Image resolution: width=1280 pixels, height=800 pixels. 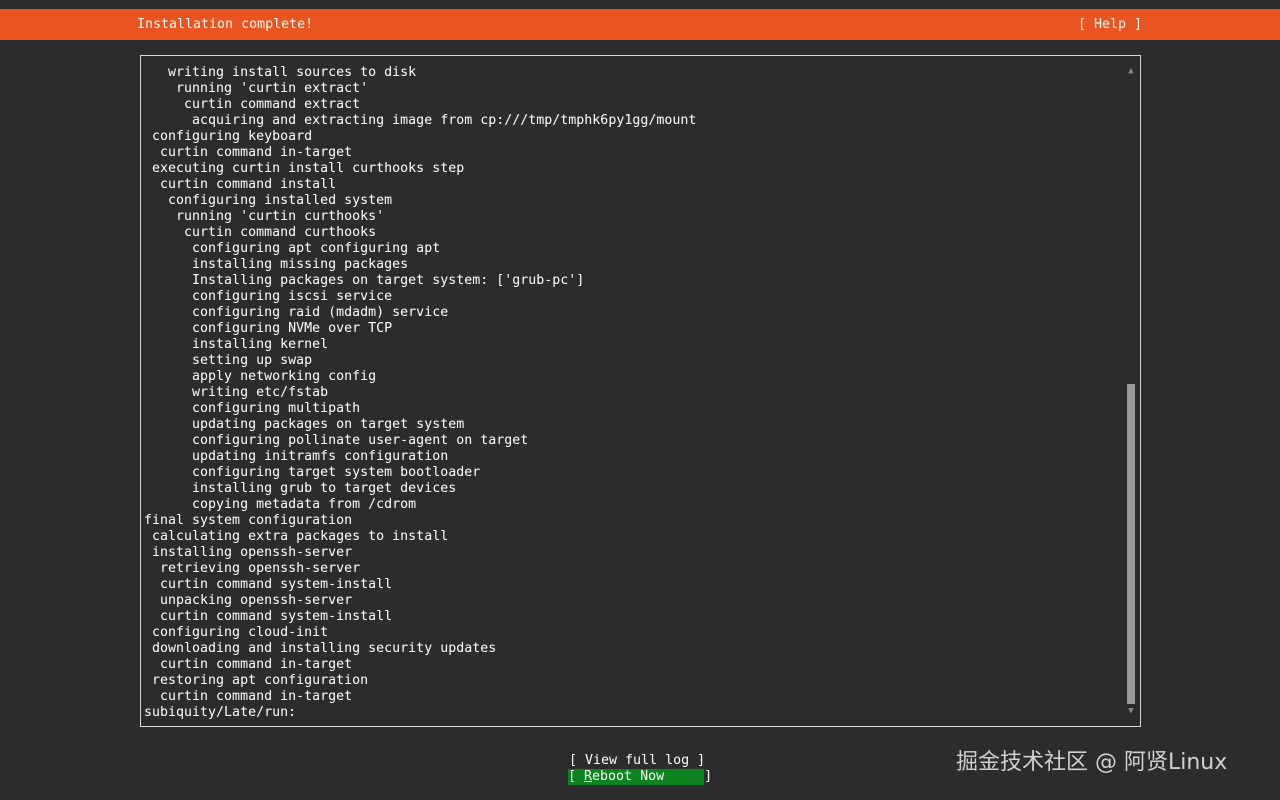 I want to click on log-line: configuring apt configuring apt, so click(x=292, y=248).